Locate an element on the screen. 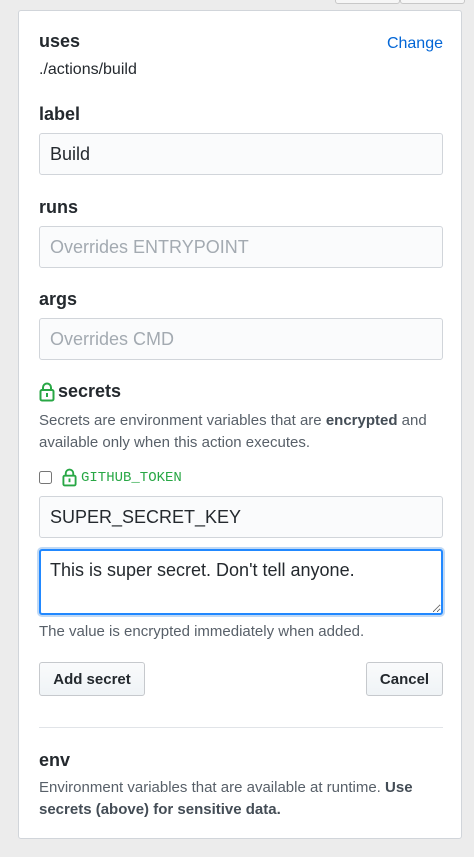  label-field-label: label is located at coordinates (60, 114).